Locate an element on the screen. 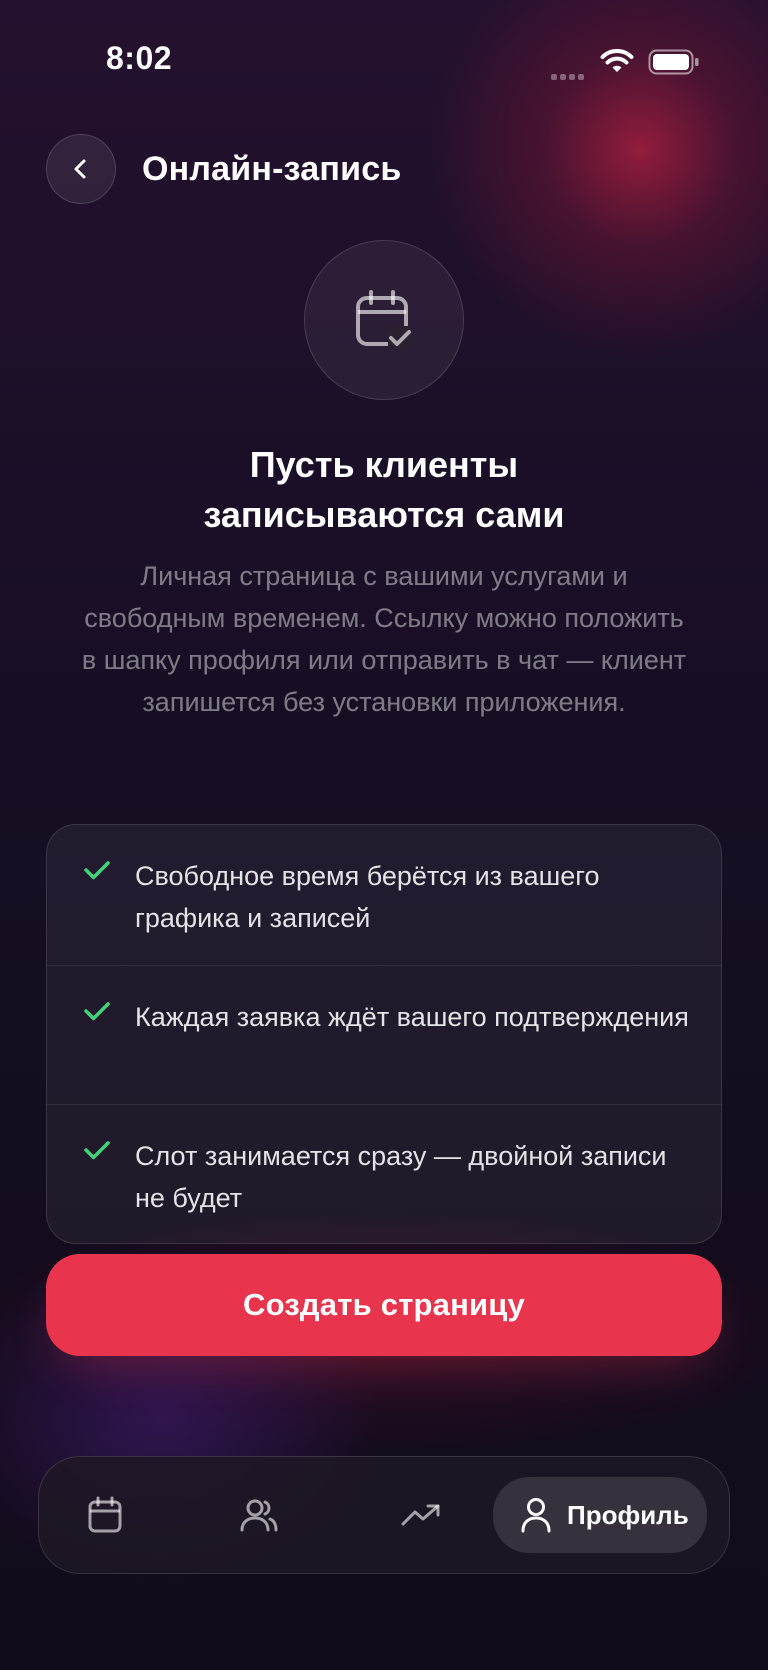 This screenshot has width=768, height=1670. cellular-signal-icon is located at coordinates (570, 73).